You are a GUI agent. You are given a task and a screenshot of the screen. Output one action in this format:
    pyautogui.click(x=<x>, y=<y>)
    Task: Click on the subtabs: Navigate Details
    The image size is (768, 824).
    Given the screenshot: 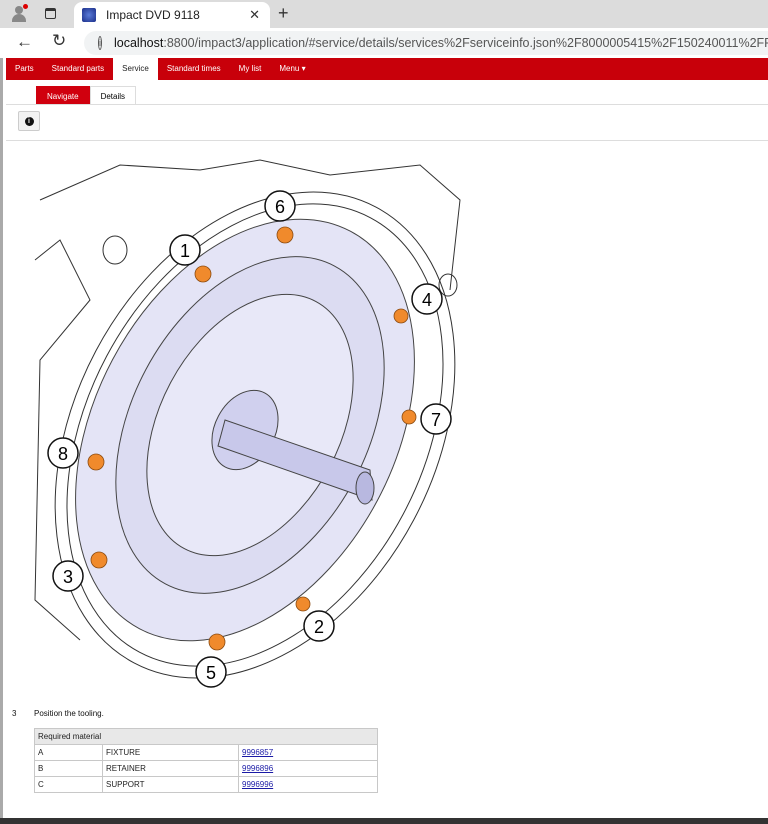 What is the action you would take?
    pyautogui.click(x=86, y=95)
    